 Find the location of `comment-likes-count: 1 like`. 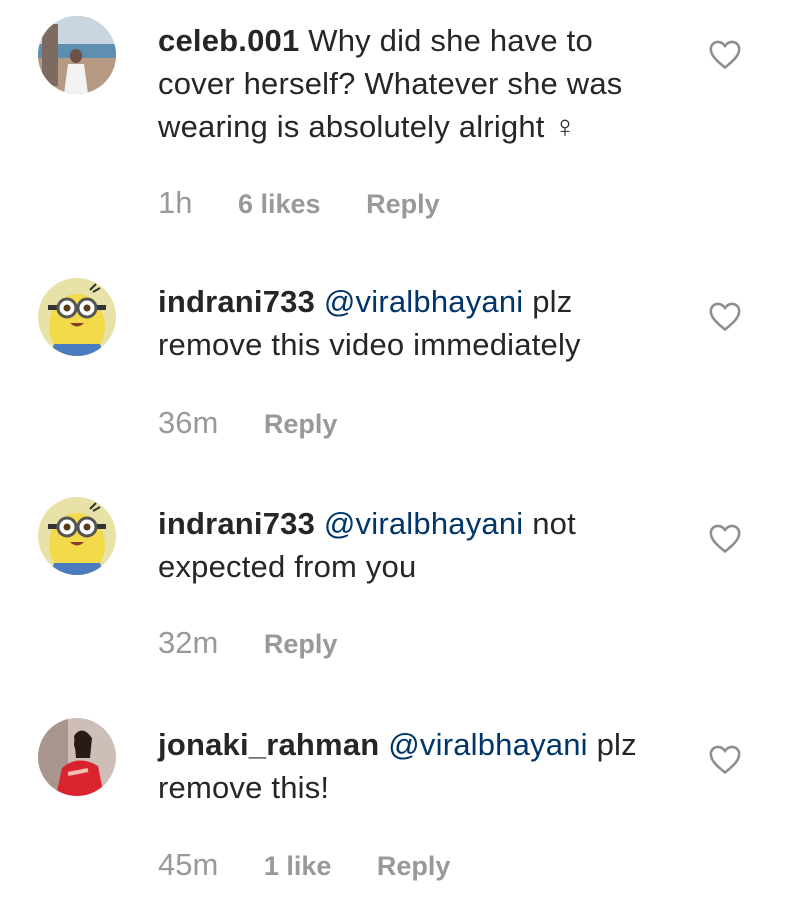

comment-likes-count: 1 like is located at coordinates (298, 866).